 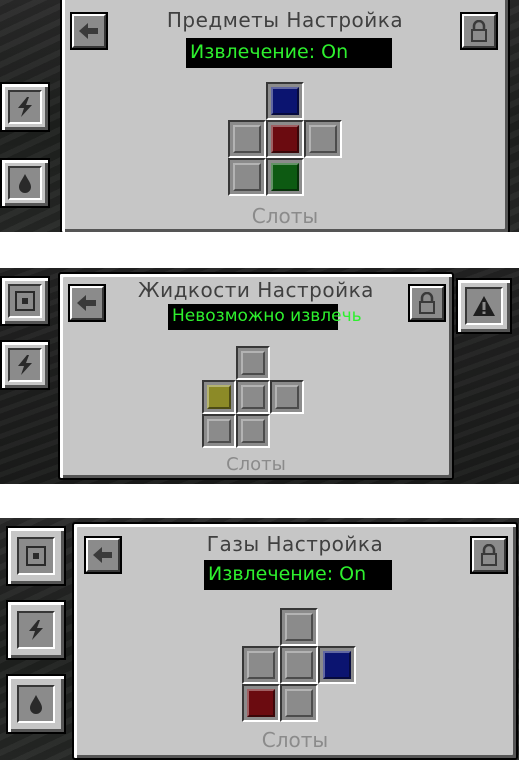 I want to click on right-tab-warning, so click(x=484, y=306).